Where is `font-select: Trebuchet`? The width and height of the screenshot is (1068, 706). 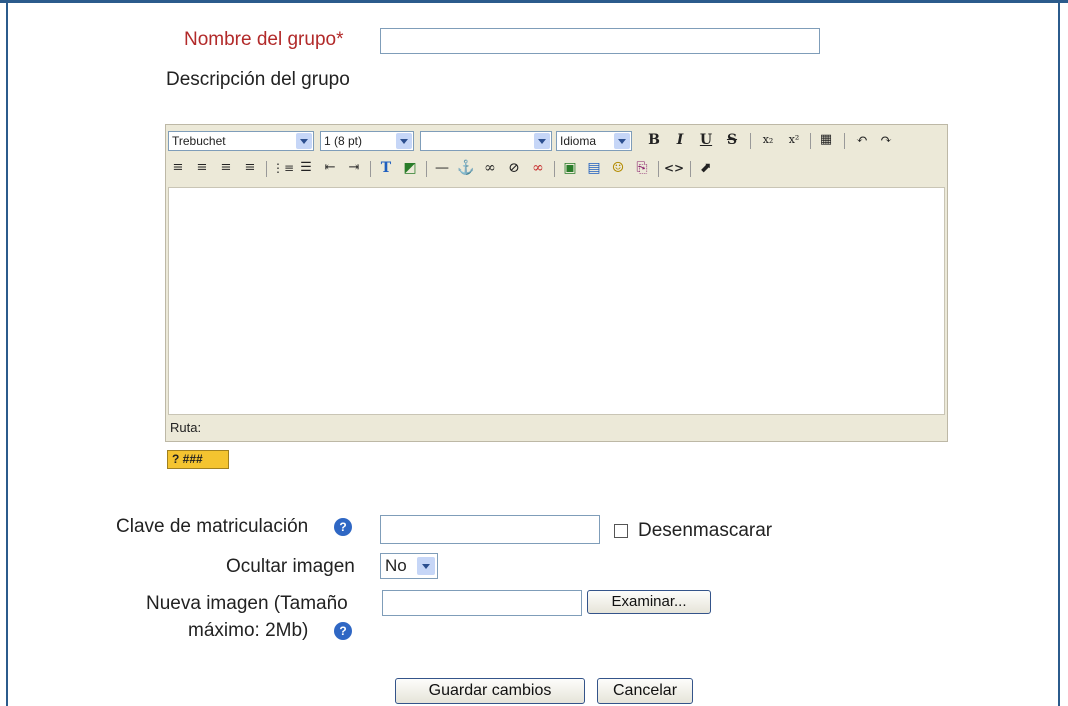
font-select: Trebuchet is located at coordinates (241, 141).